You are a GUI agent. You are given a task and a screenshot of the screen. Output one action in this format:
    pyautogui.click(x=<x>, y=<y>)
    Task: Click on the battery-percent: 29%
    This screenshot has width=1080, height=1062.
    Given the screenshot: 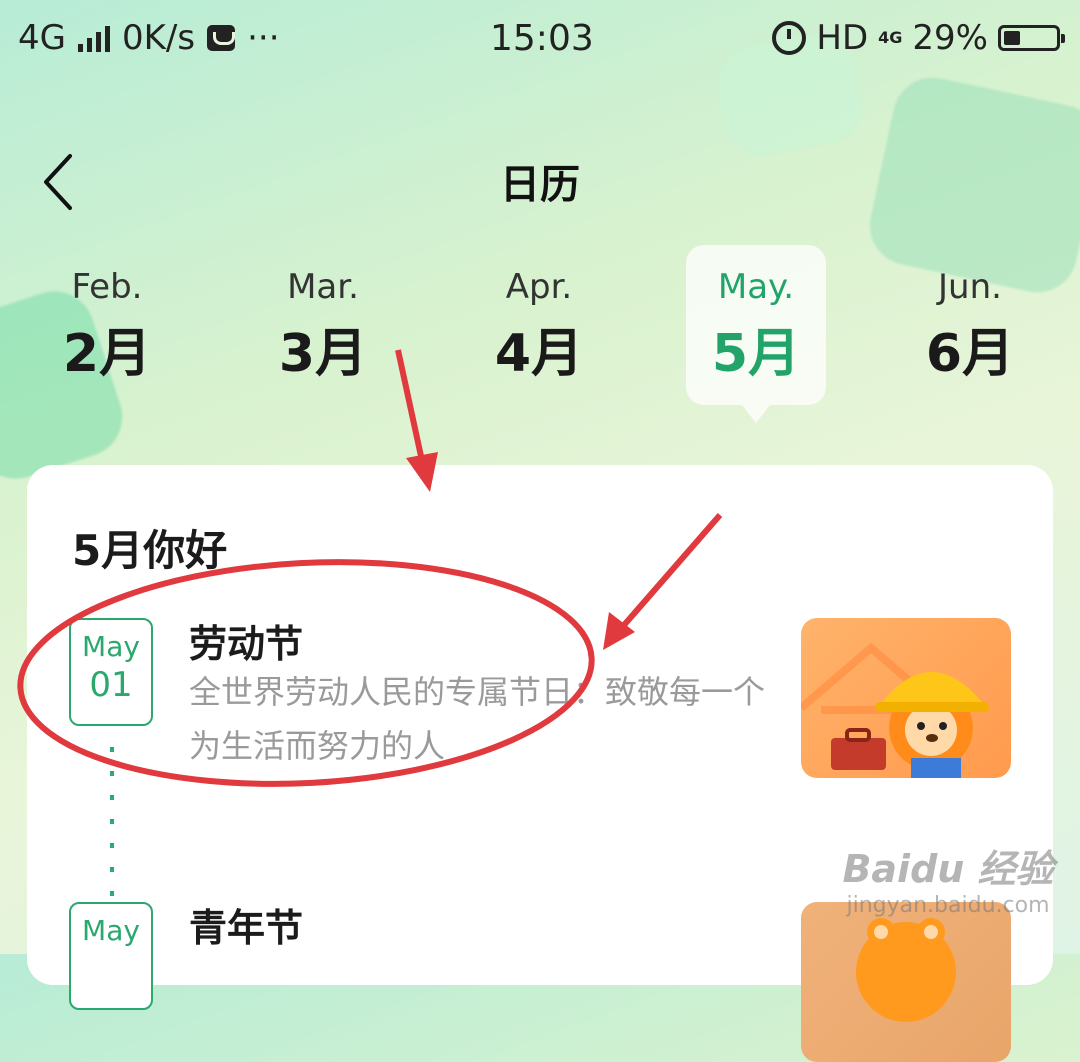 What is the action you would take?
    pyautogui.click(x=950, y=38)
    